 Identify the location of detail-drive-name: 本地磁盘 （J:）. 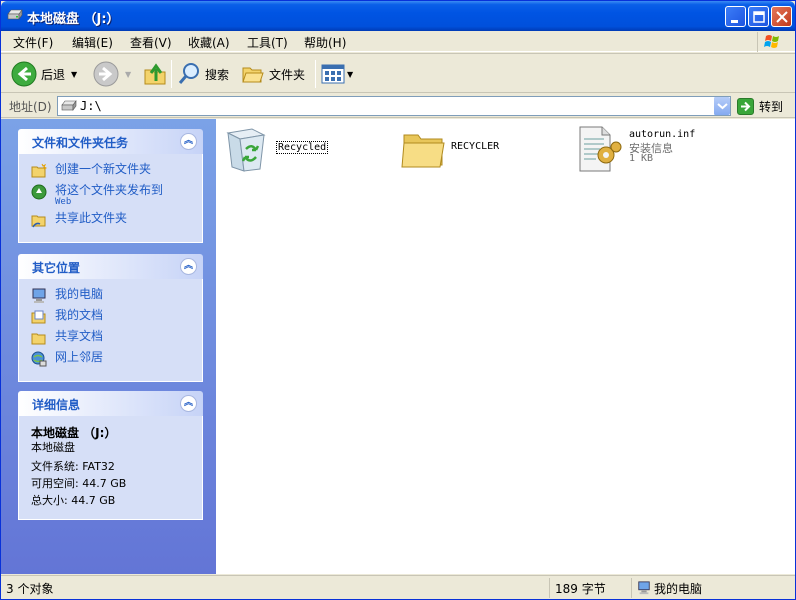
(74, 433).